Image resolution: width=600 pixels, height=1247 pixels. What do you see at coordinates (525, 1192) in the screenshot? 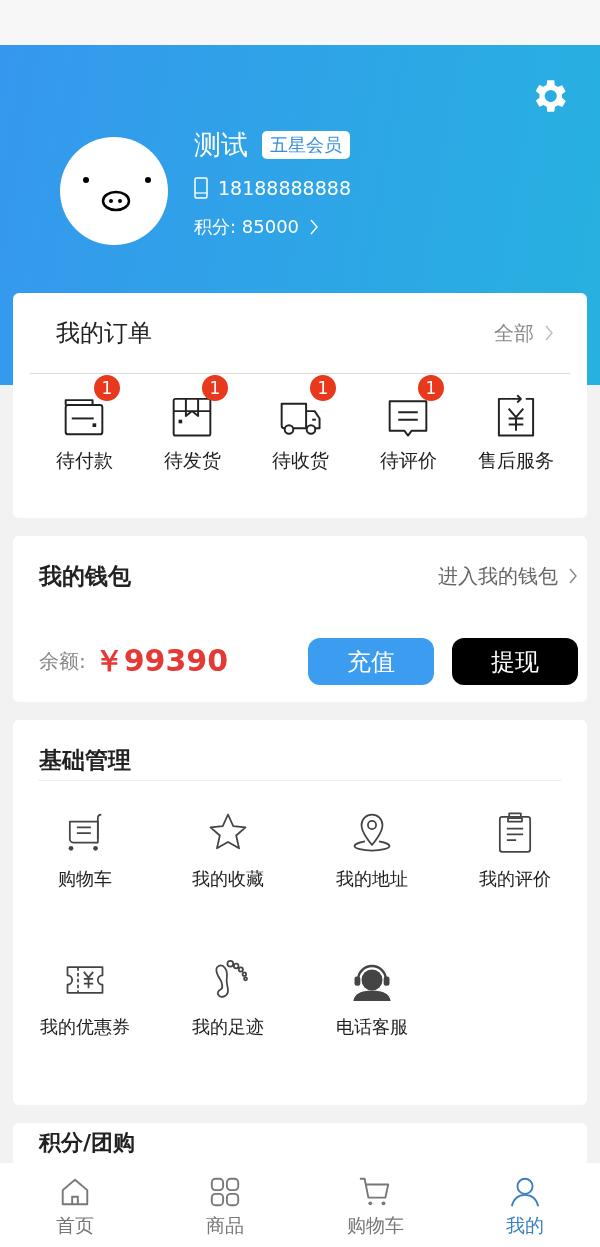
I see `user-icon` at bounding box center [525, 1192].